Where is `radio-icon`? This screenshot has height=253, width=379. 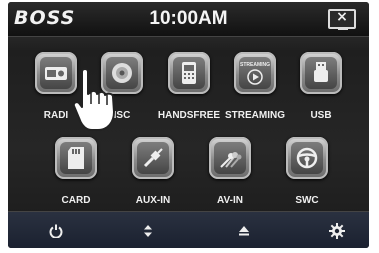
radio-icon is located at coordinates (56, 73).